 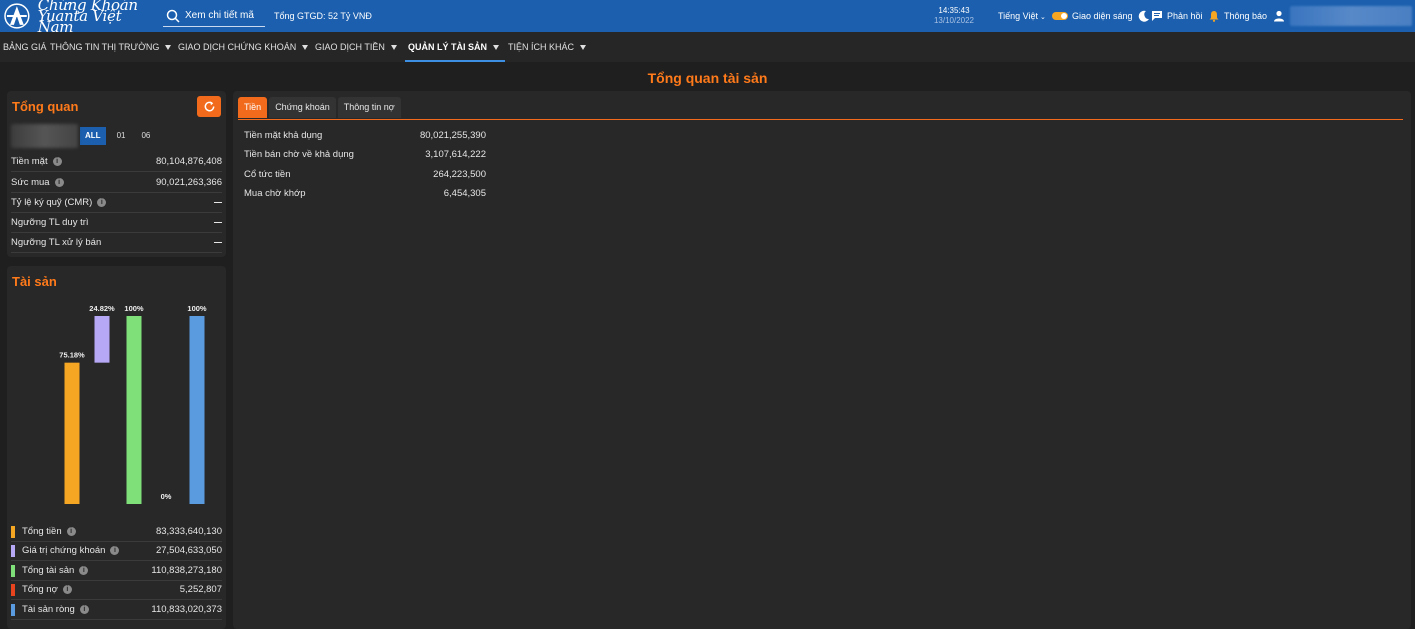 I want to click on account-name-blurred, so click(x=1351, y=16).